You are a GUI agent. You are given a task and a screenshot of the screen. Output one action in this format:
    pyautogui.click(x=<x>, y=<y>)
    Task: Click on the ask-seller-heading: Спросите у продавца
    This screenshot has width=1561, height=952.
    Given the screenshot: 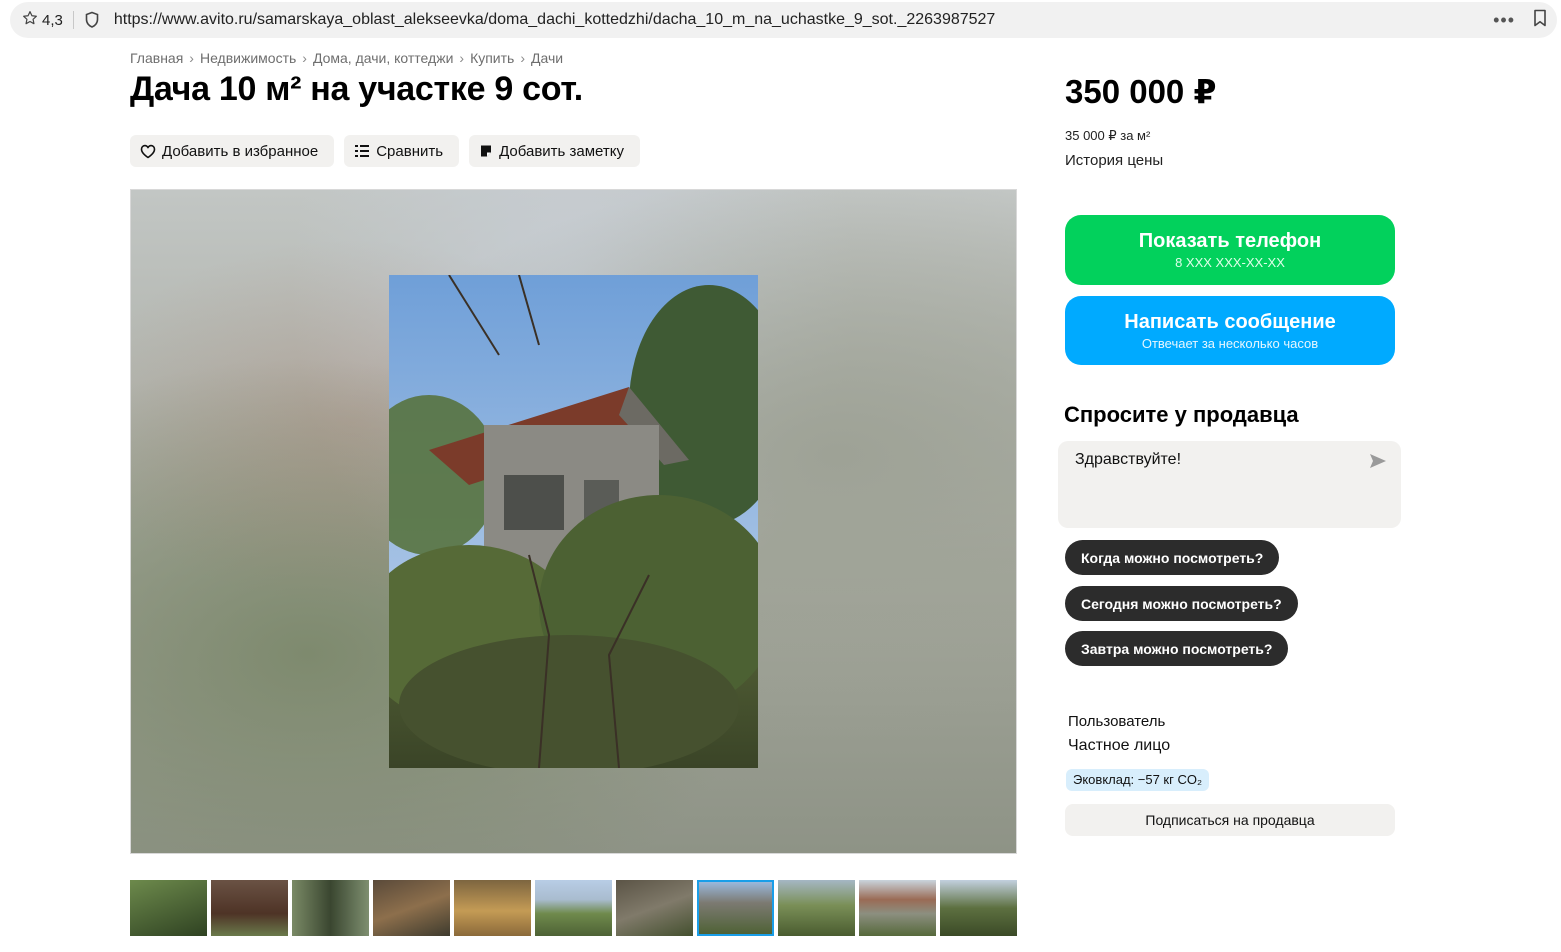 What is the action you would take?
    pyautogui.click(x=1181, y=414)
    